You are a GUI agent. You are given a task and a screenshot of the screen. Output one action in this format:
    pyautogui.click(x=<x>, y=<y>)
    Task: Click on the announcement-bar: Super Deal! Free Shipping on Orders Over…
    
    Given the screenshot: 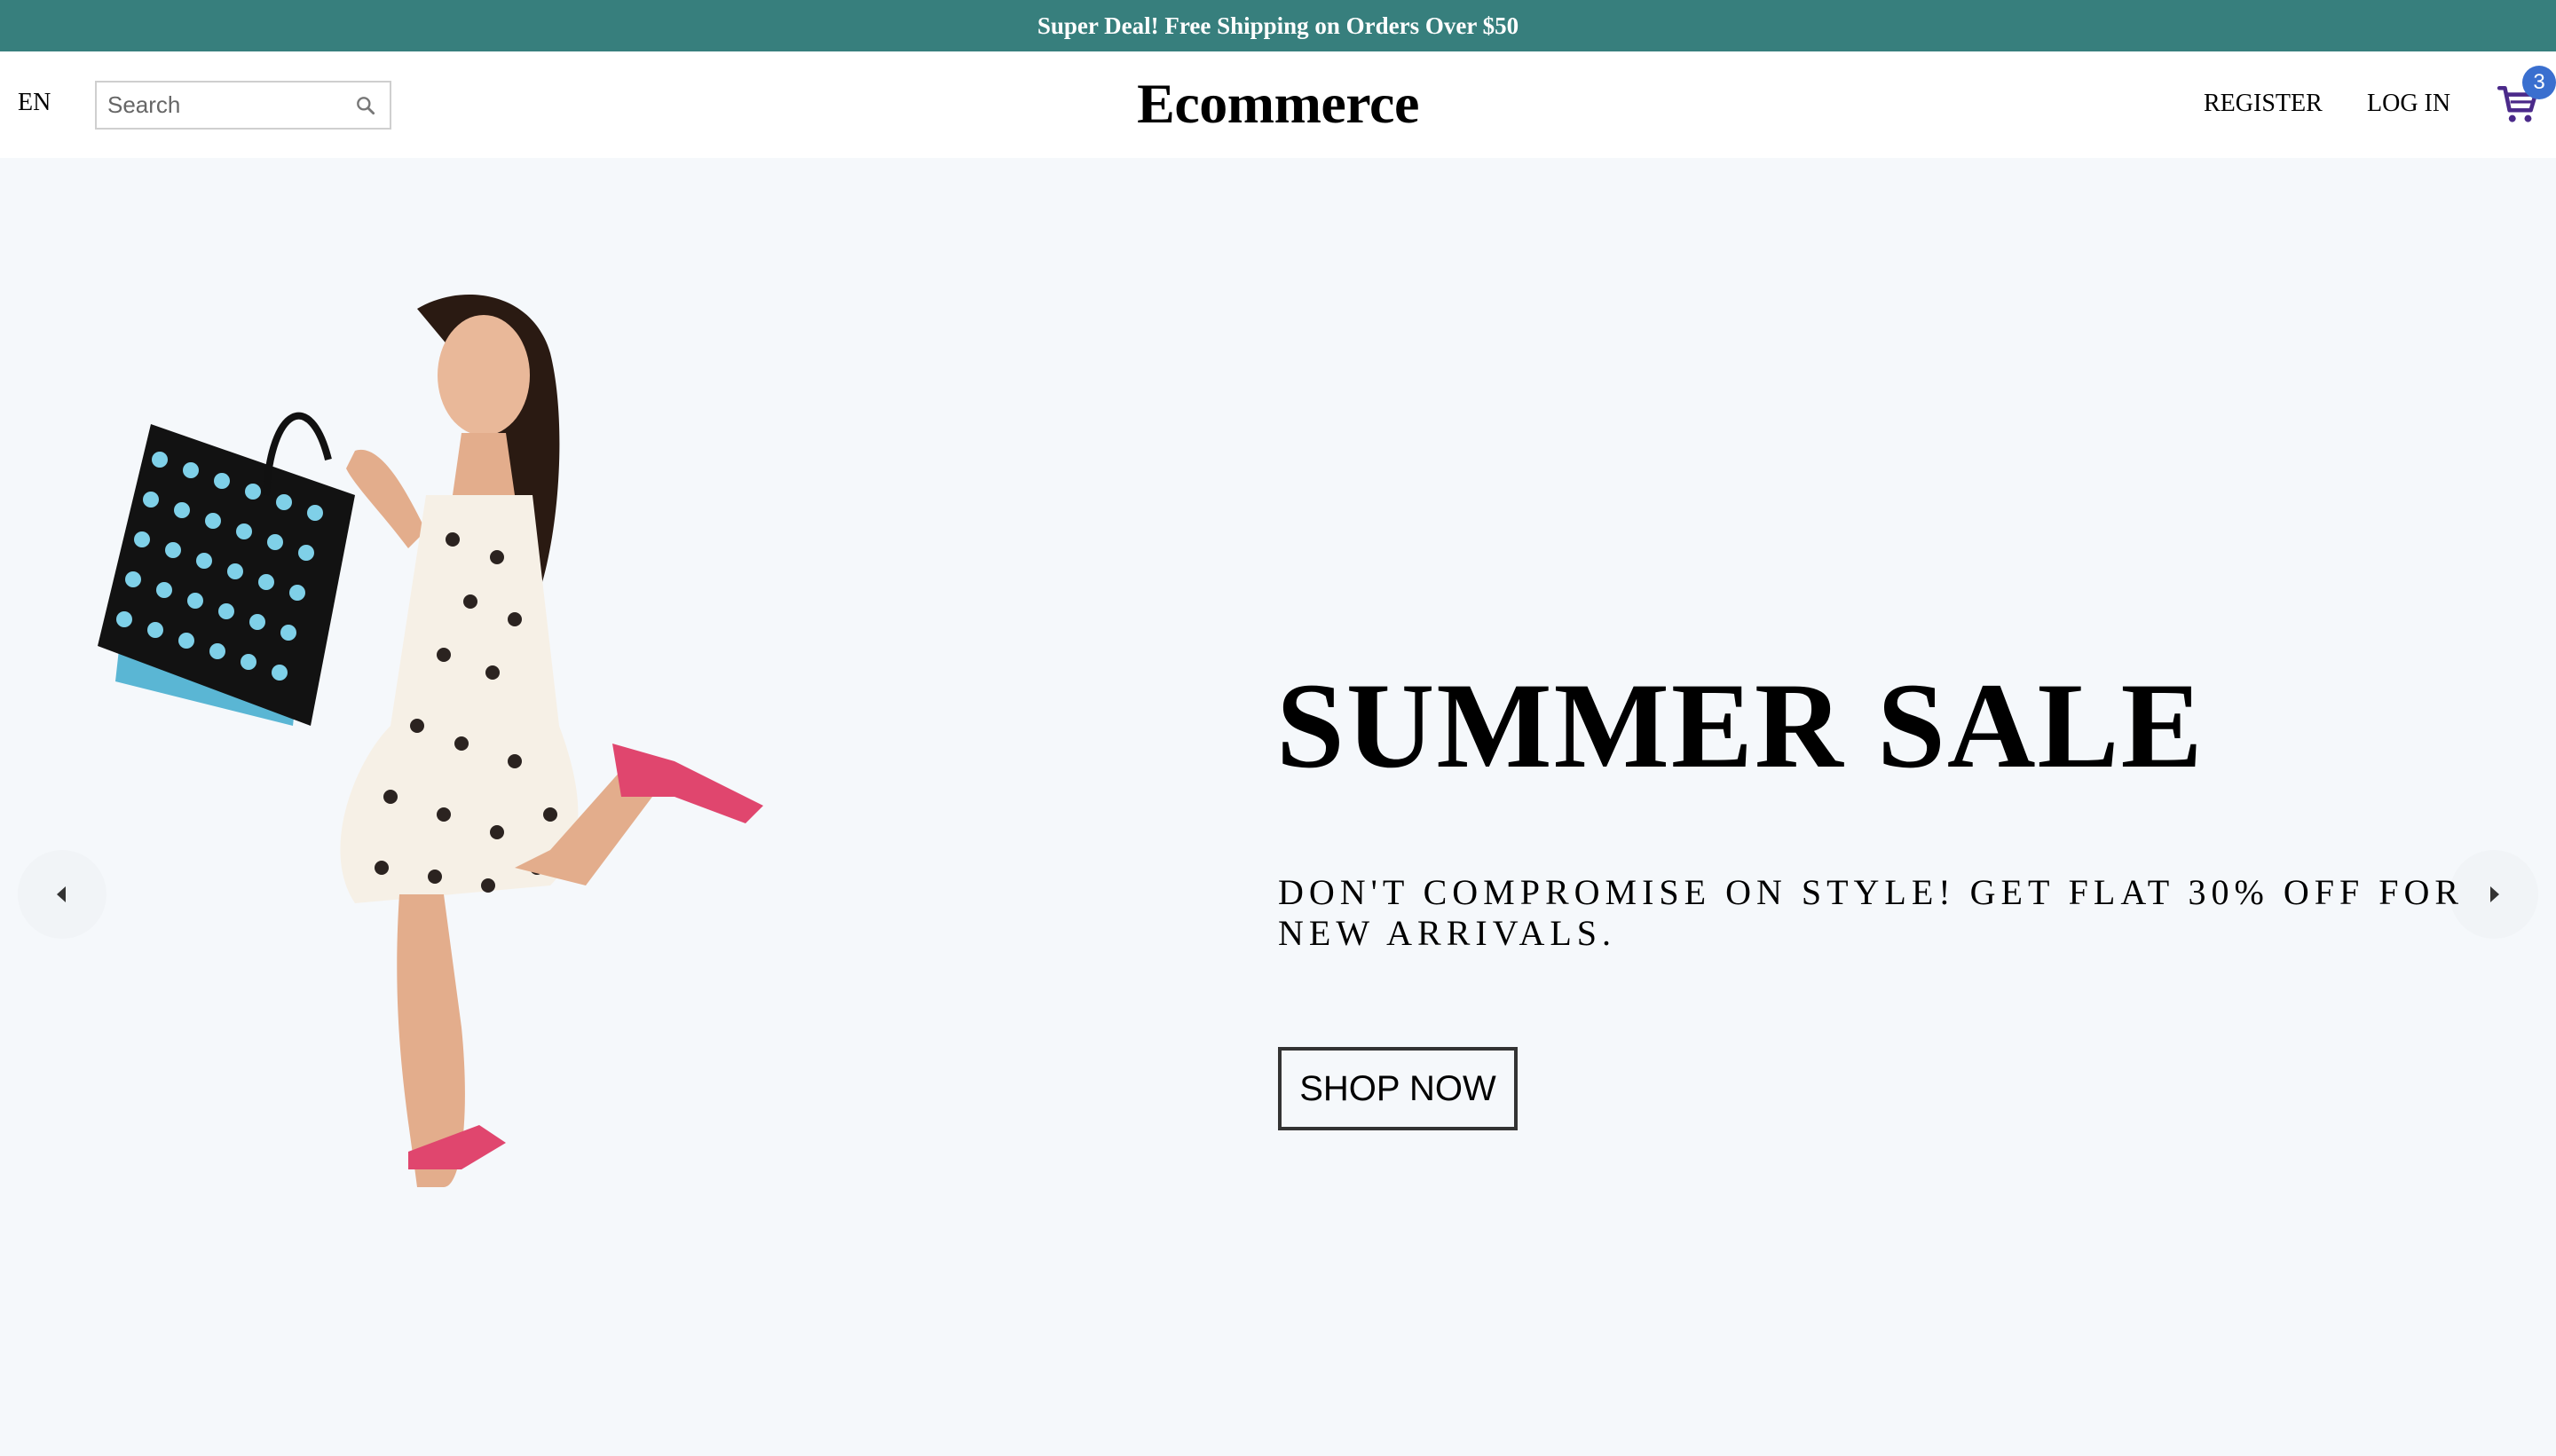 What is the action you would take?
    pyautogui.click(x=1278, y=25)
    